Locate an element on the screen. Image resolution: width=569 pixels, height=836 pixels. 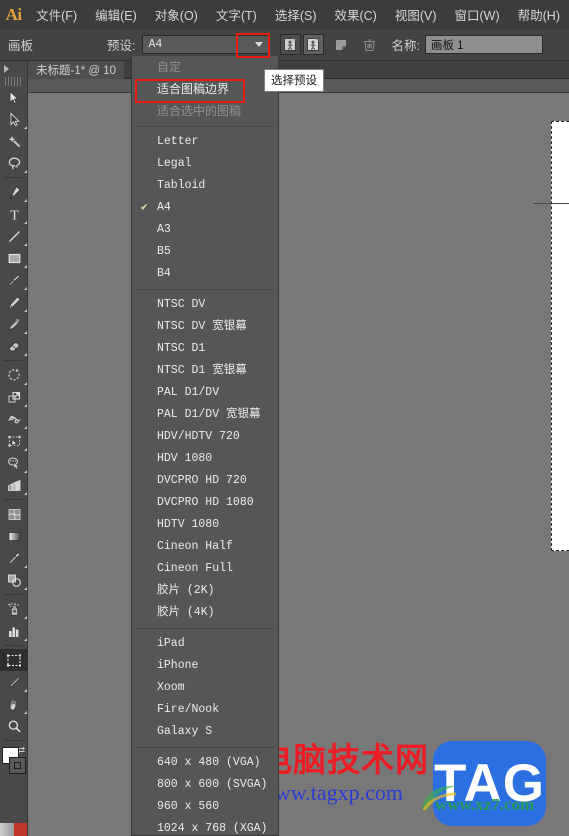
selection-tool-icon is located at coordinates (14, 97).